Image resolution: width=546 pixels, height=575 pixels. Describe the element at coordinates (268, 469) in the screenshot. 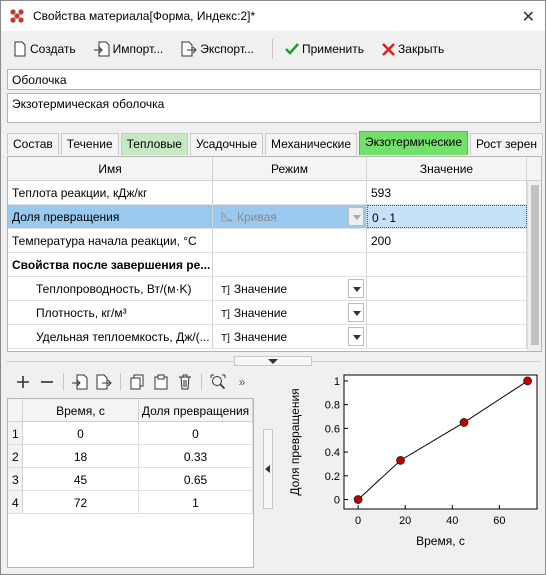

I see `table-chart-splitter-handle` at that location.